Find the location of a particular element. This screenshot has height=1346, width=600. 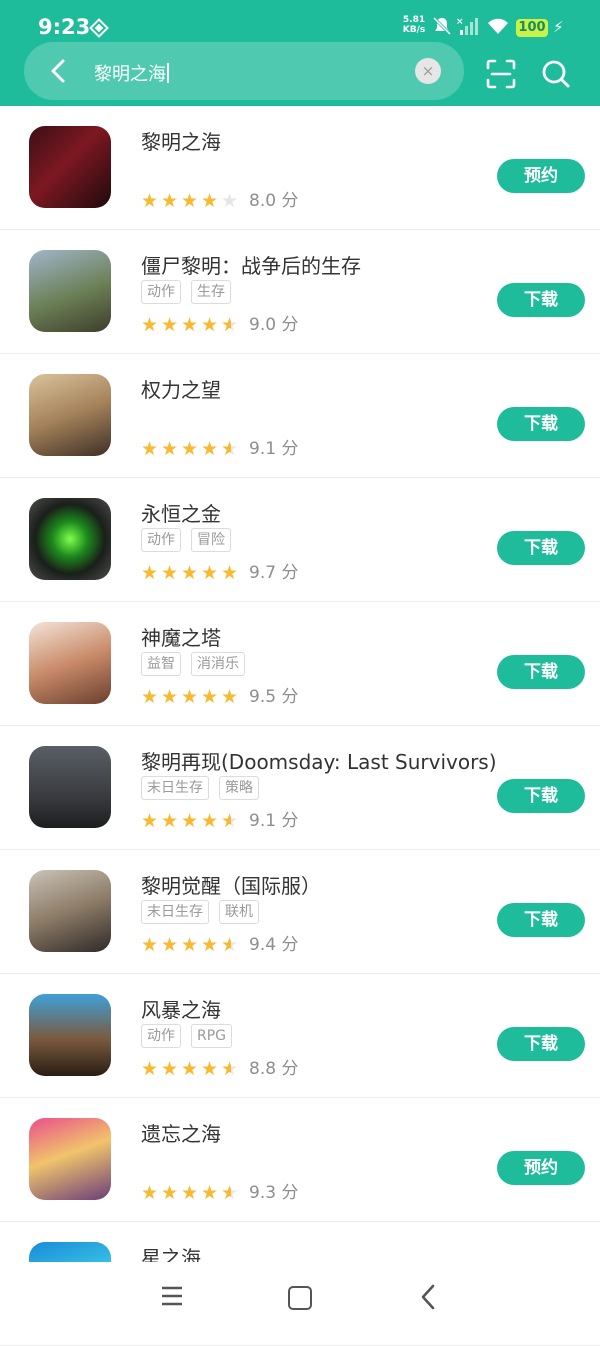

status-time: 9:23 is located at coordinates (64, 27).